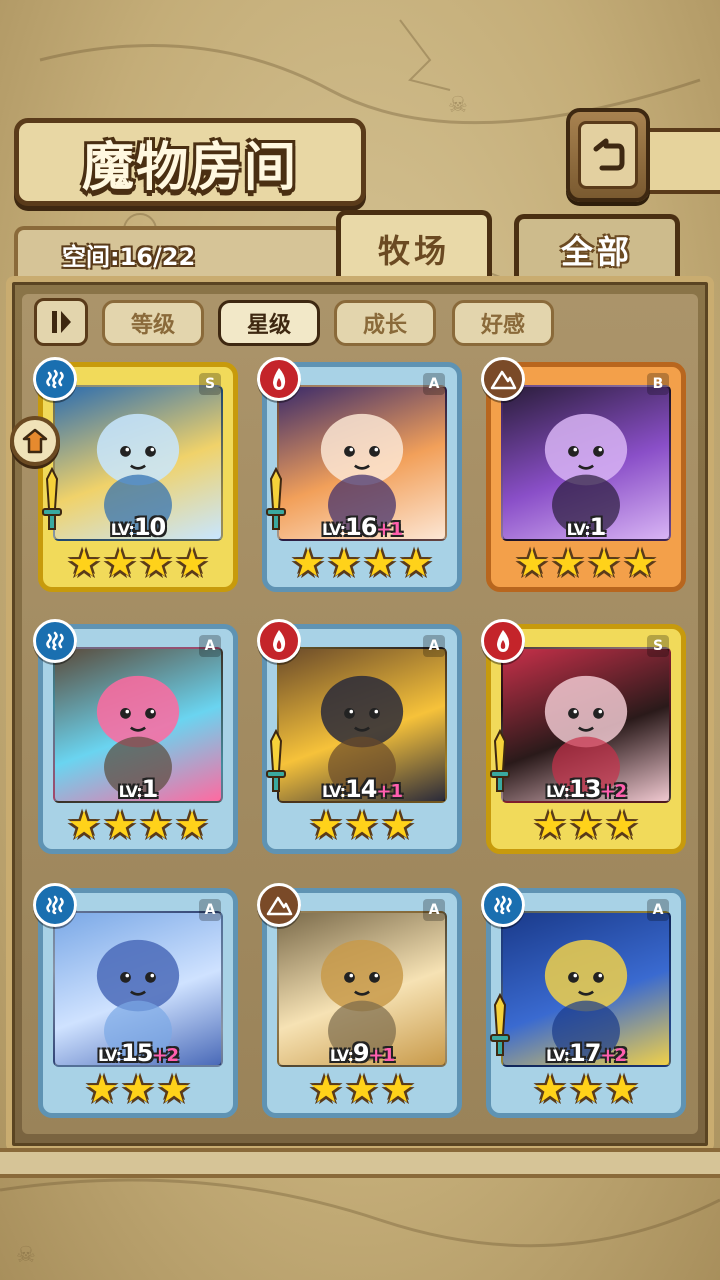 This screenshot has height=1280, width=720. I want to click on level-value: 14, so click(361, 789).